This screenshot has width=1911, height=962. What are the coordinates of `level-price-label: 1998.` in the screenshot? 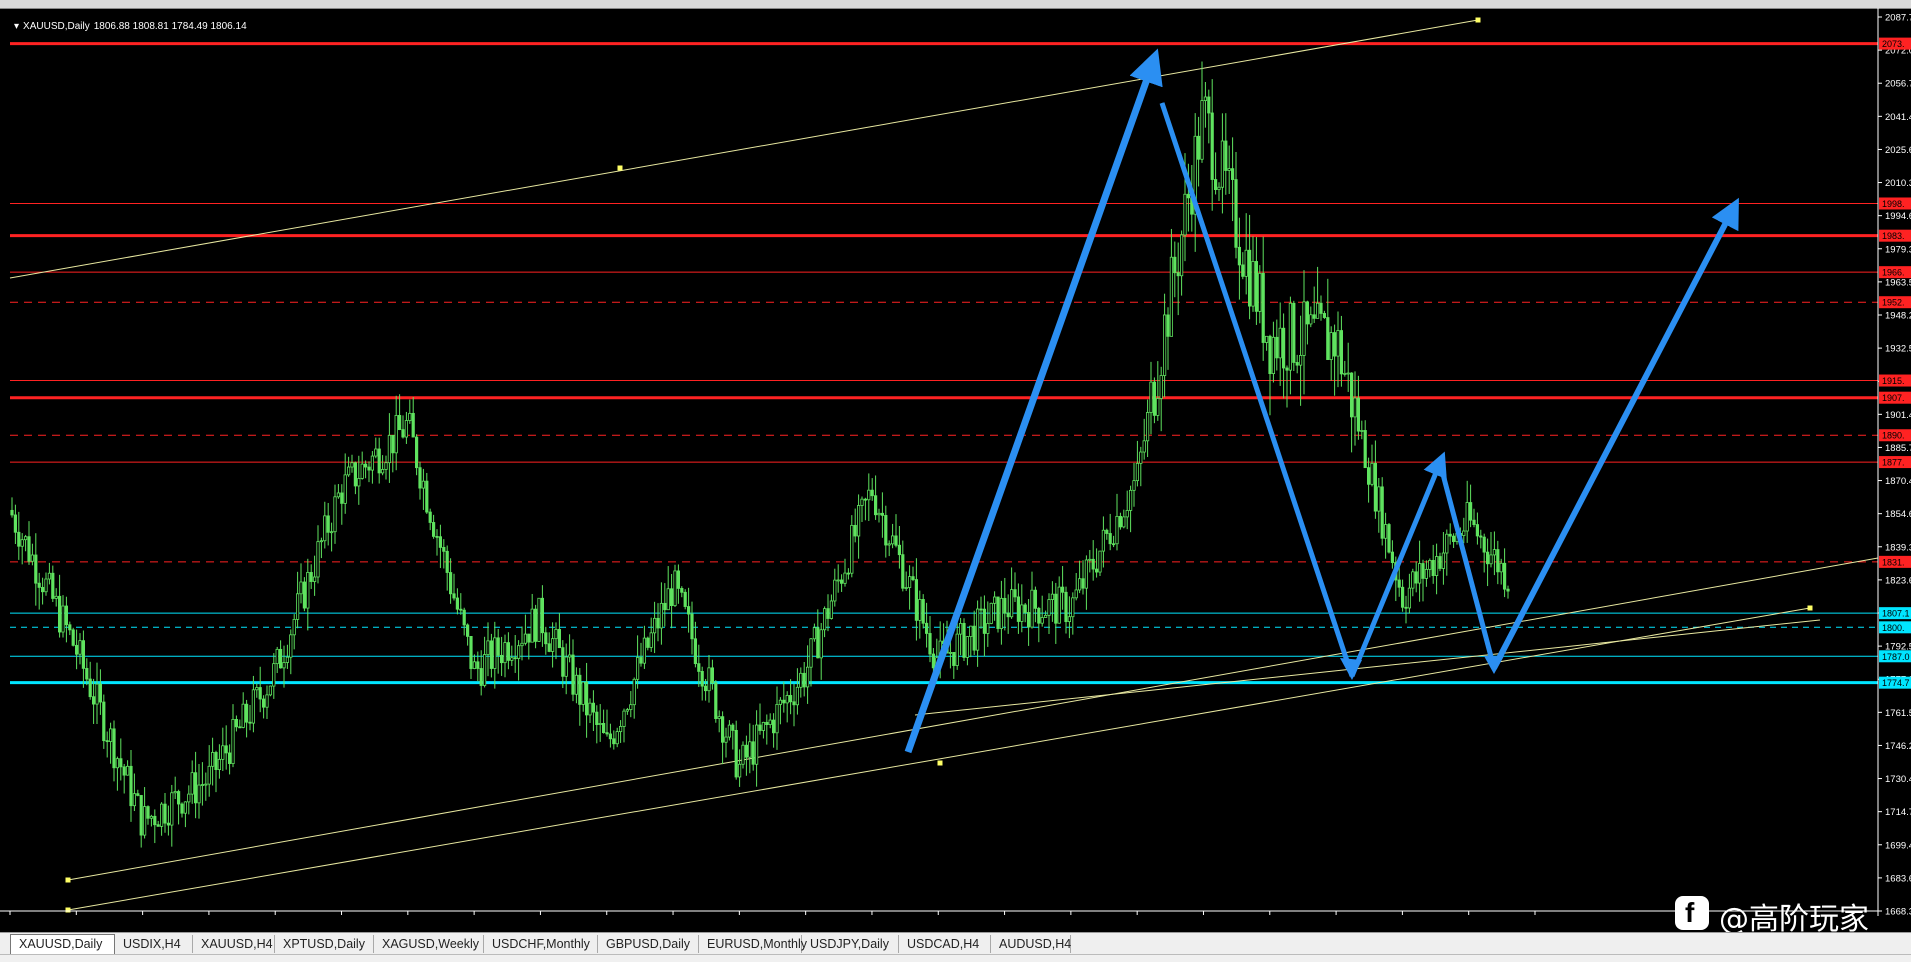 It's located at (1893, 204).